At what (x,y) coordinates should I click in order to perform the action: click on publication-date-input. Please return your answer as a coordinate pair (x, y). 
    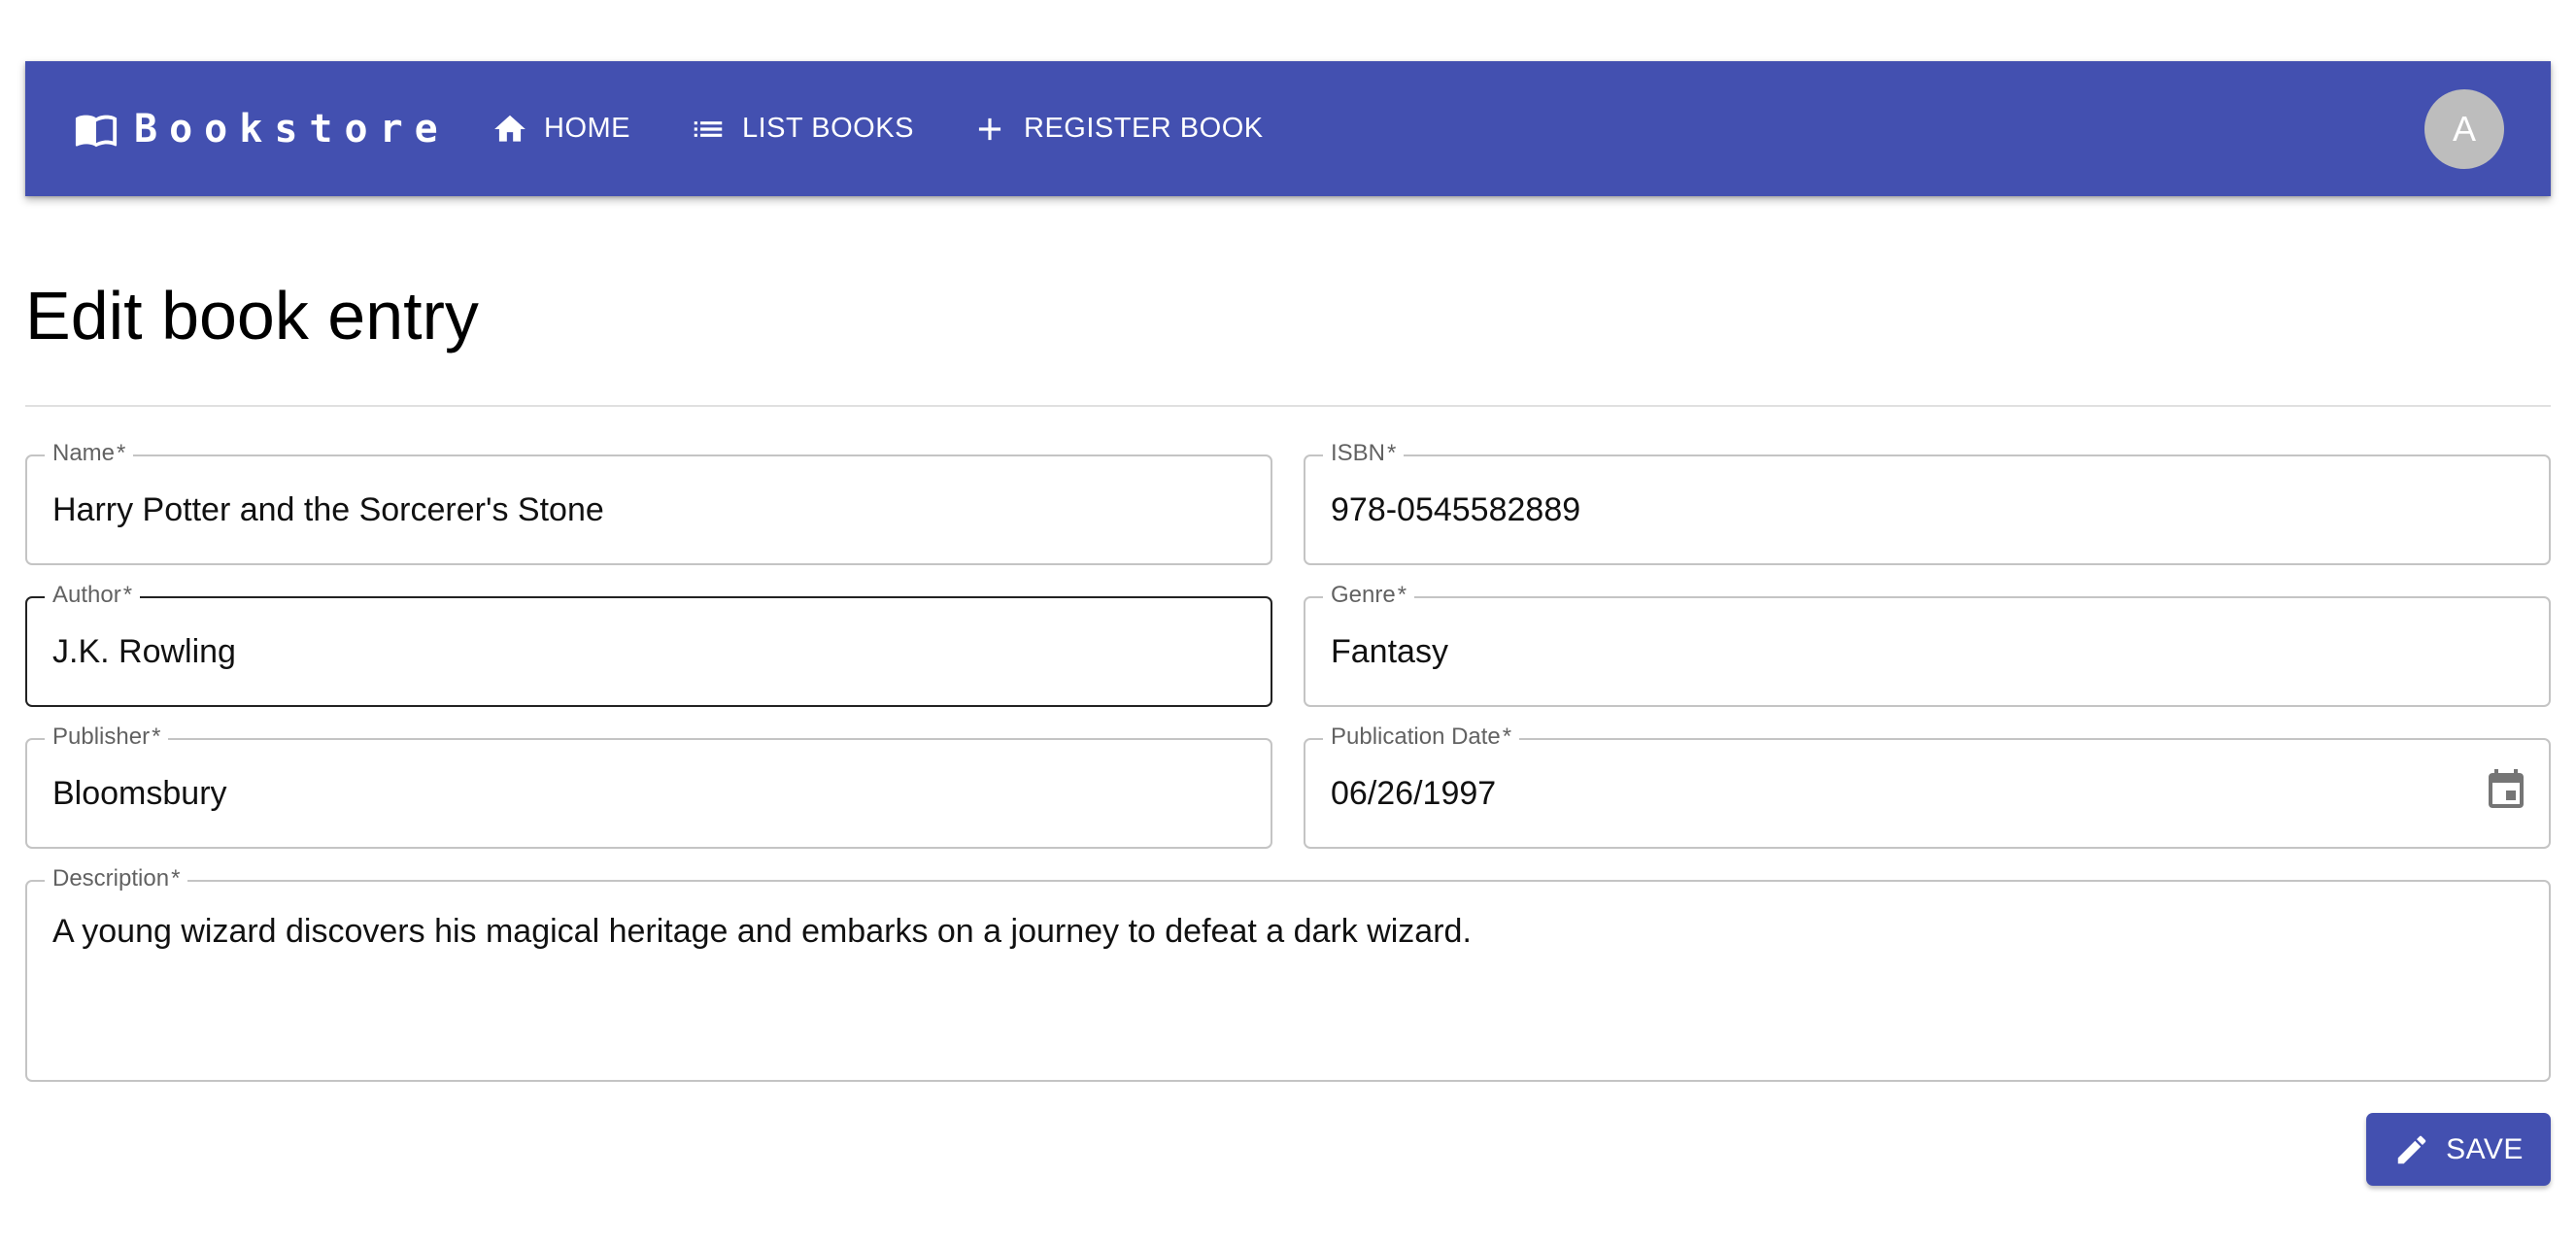
    Looking at the image, I should click on (1927, 794).